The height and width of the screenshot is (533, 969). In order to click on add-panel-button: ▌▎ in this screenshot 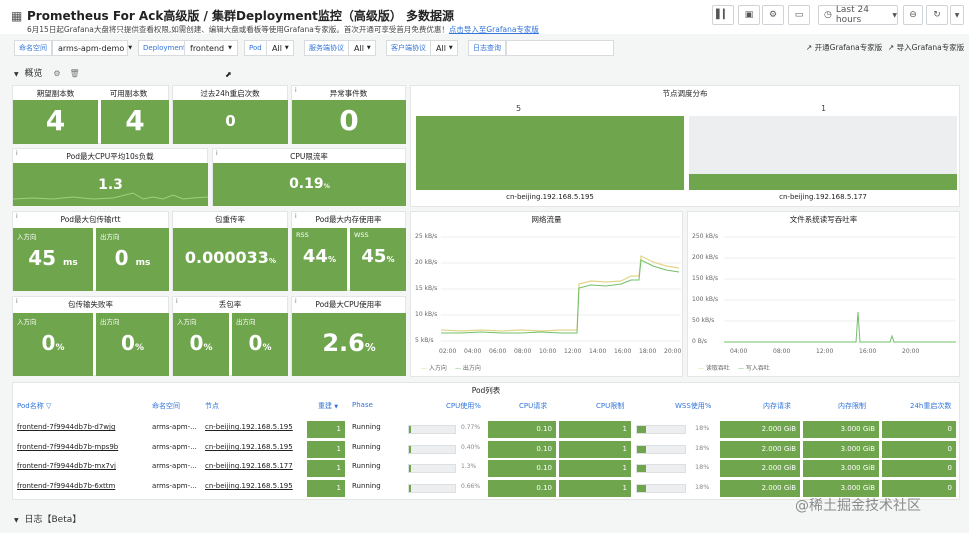, I will do `click(723, 15)`.